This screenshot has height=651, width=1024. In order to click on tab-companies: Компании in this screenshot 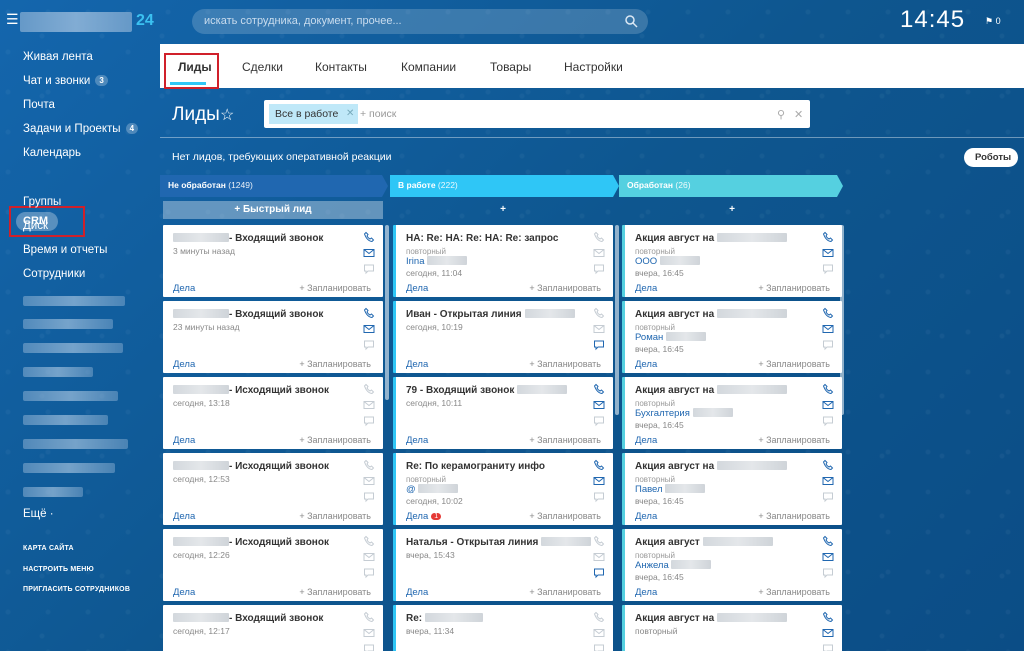, I will do `click(428, 67)`.